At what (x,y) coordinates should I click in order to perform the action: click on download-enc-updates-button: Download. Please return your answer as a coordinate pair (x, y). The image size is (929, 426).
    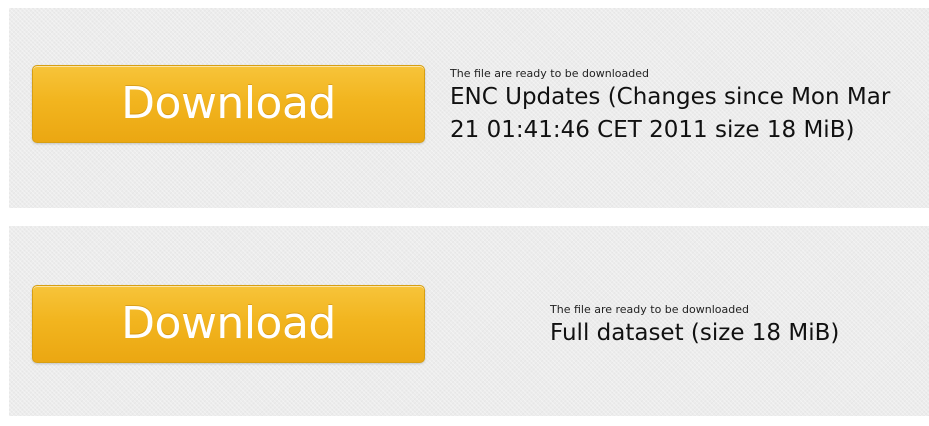
    Looking at the image, I should click on (228, 104).